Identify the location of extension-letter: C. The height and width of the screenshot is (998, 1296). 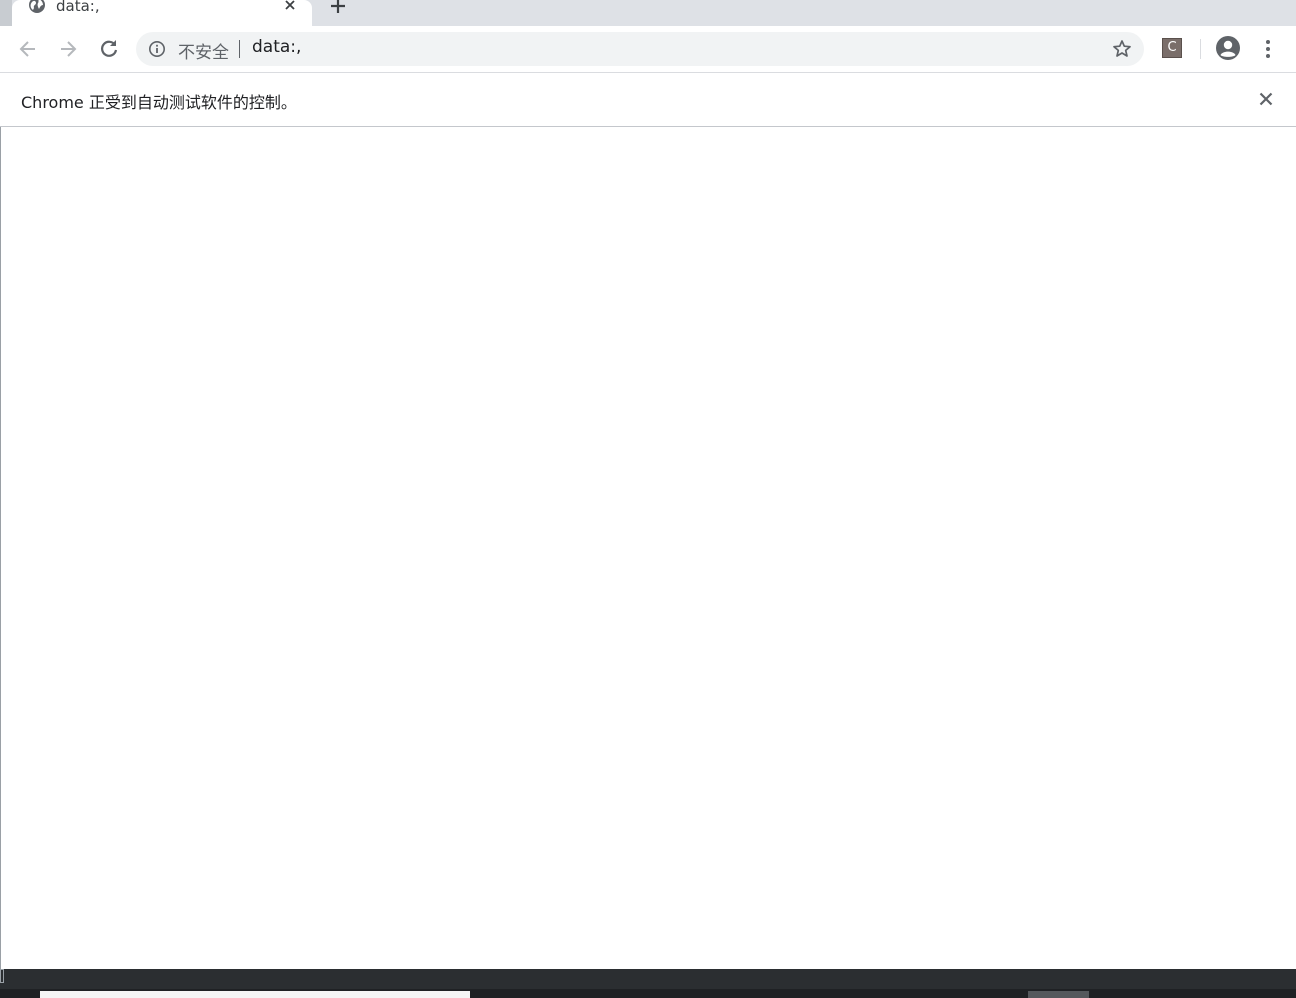
(1172, 47).